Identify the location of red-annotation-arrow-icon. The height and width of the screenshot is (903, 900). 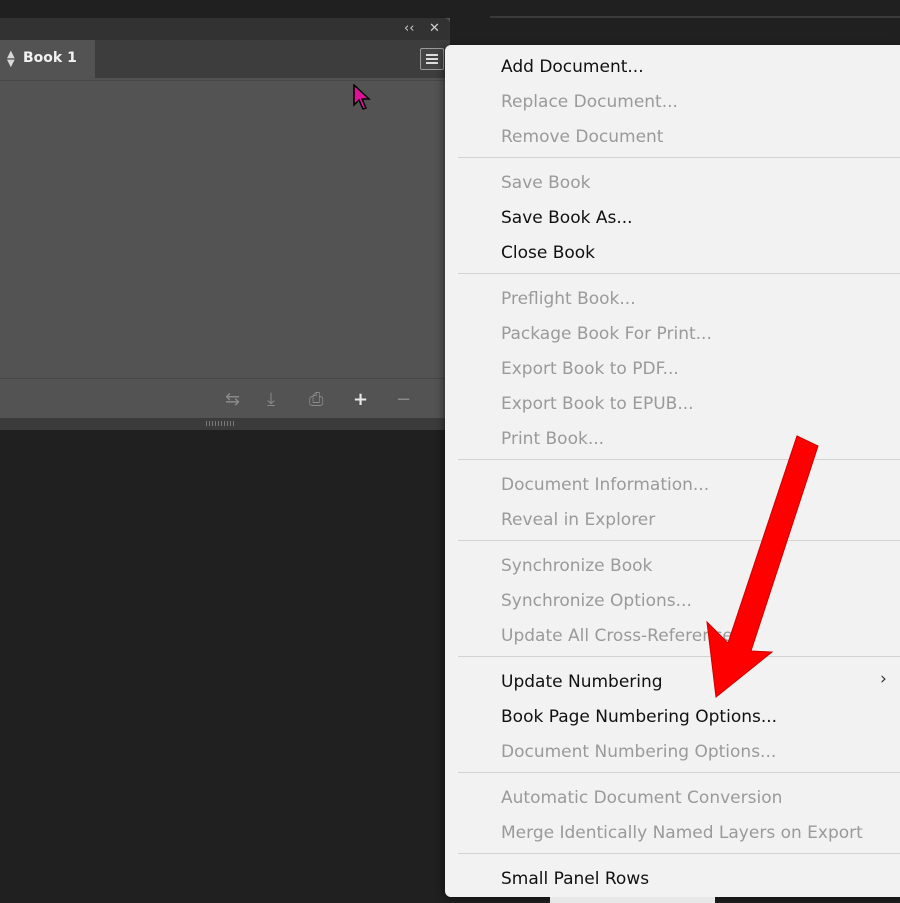
(762, 566).